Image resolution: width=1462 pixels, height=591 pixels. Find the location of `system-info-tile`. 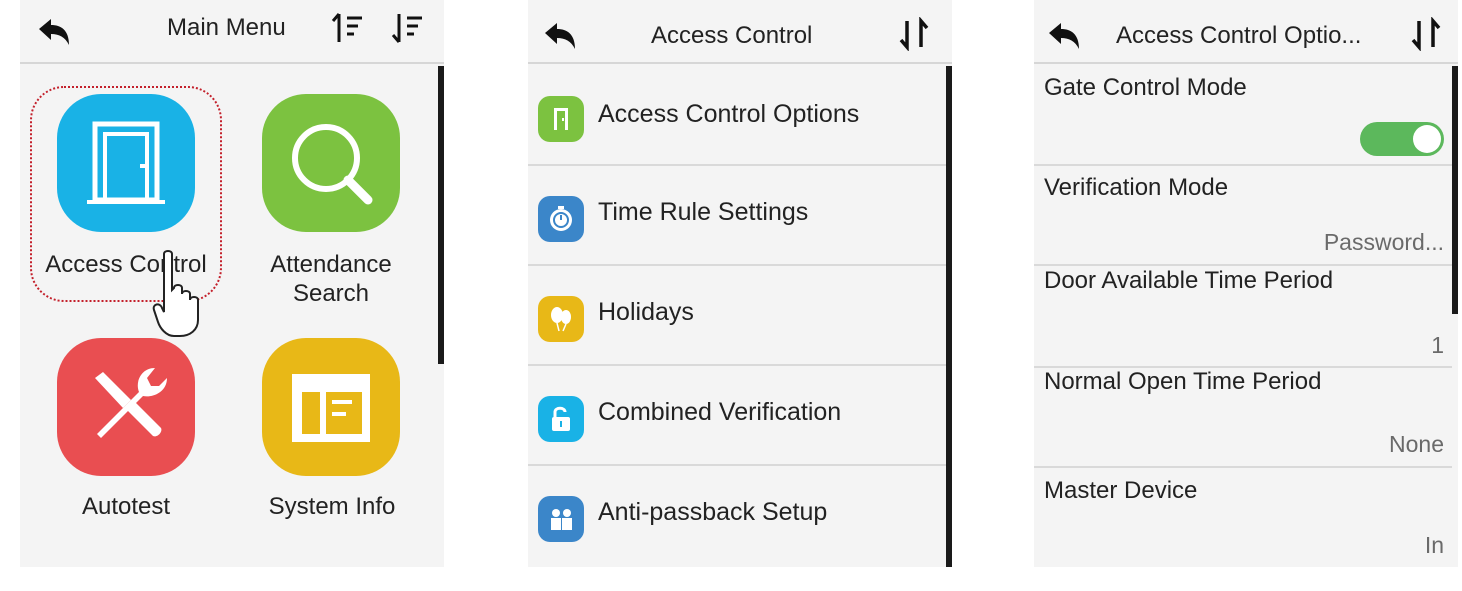

system-info-tile is located at coordinates (331, 407).